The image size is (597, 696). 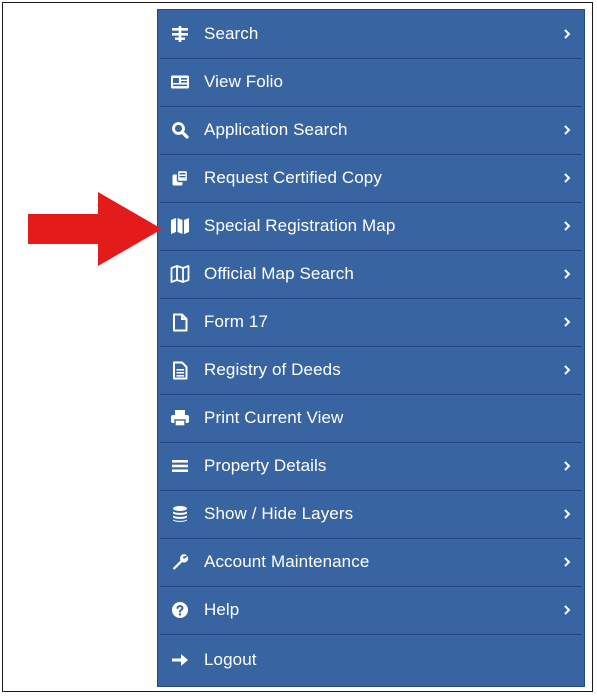 What do you see at coordinates (371, 562) in the screenshot?
I see `menu-item-account-maintenance: Account Maintenance` at bounding box center [371, 562].